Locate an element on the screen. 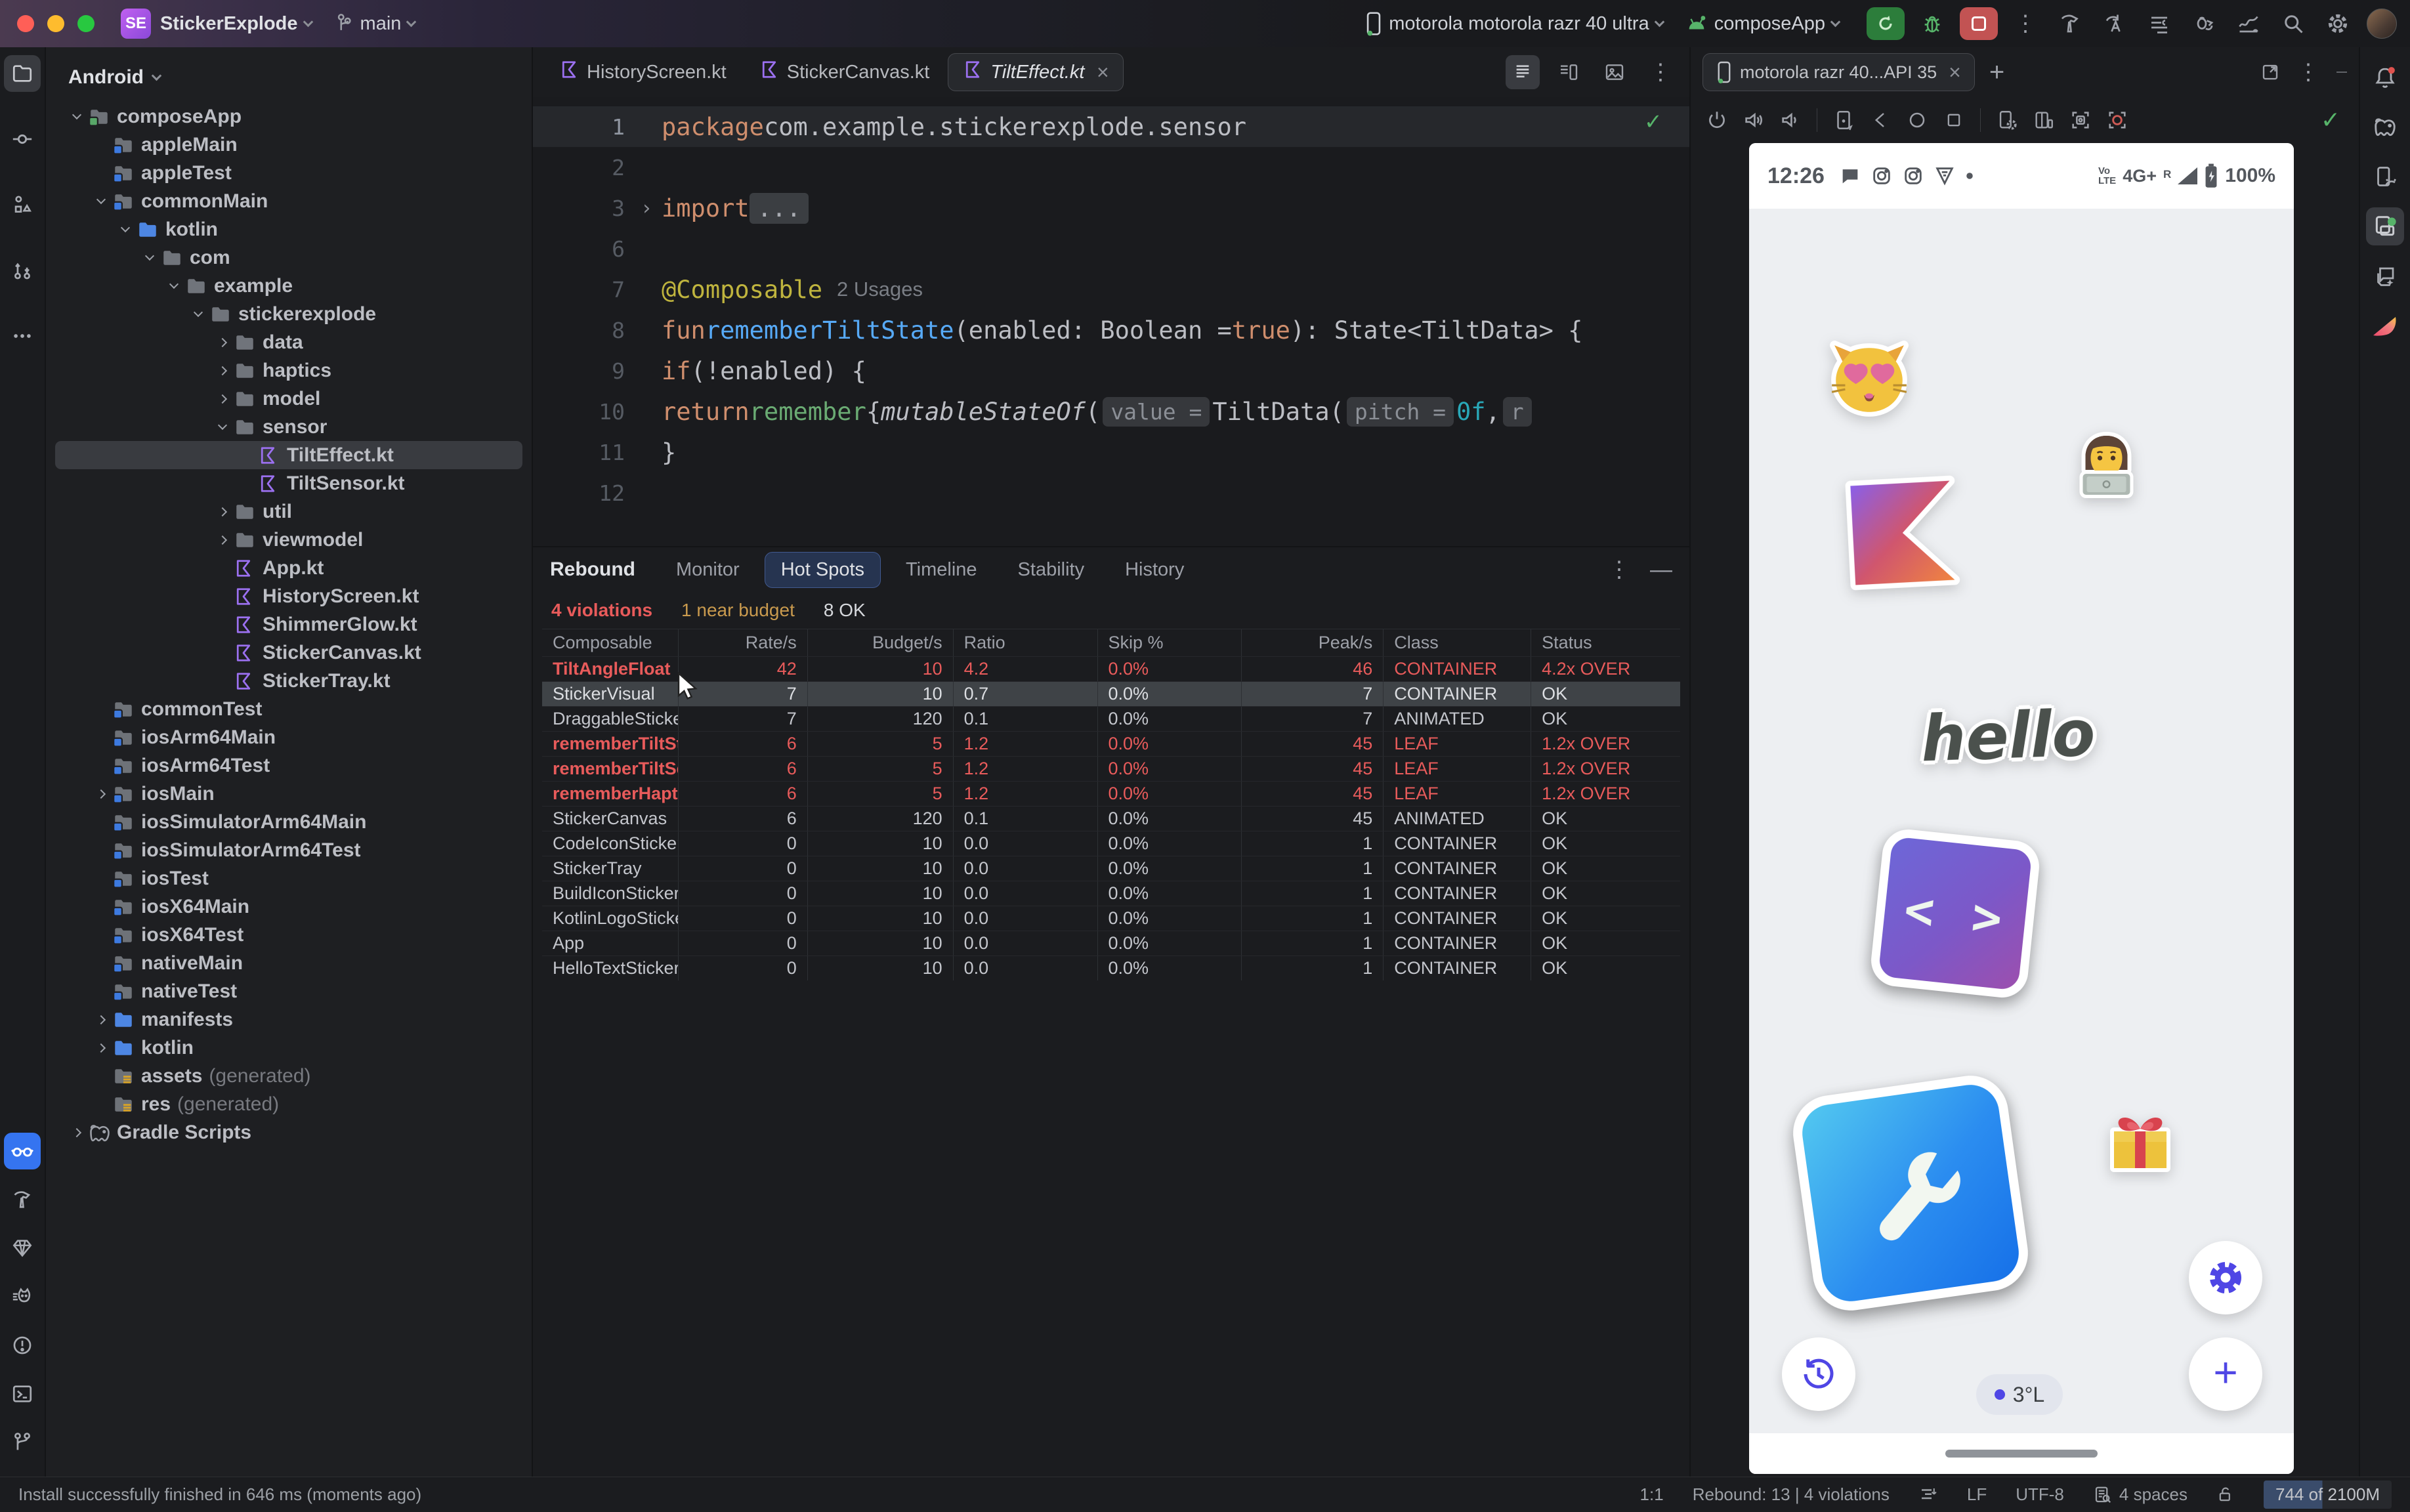 The width and height of the screenshot is (2410, 1512). device-settings-button is located at coordinates (2007, 120).